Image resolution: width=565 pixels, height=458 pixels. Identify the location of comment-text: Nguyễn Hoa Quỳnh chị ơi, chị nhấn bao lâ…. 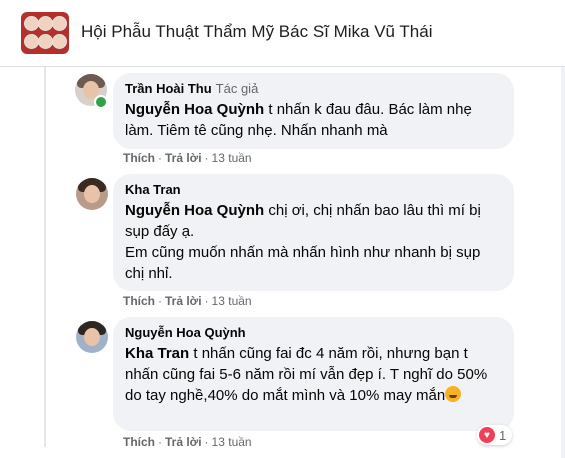
(303, 221).